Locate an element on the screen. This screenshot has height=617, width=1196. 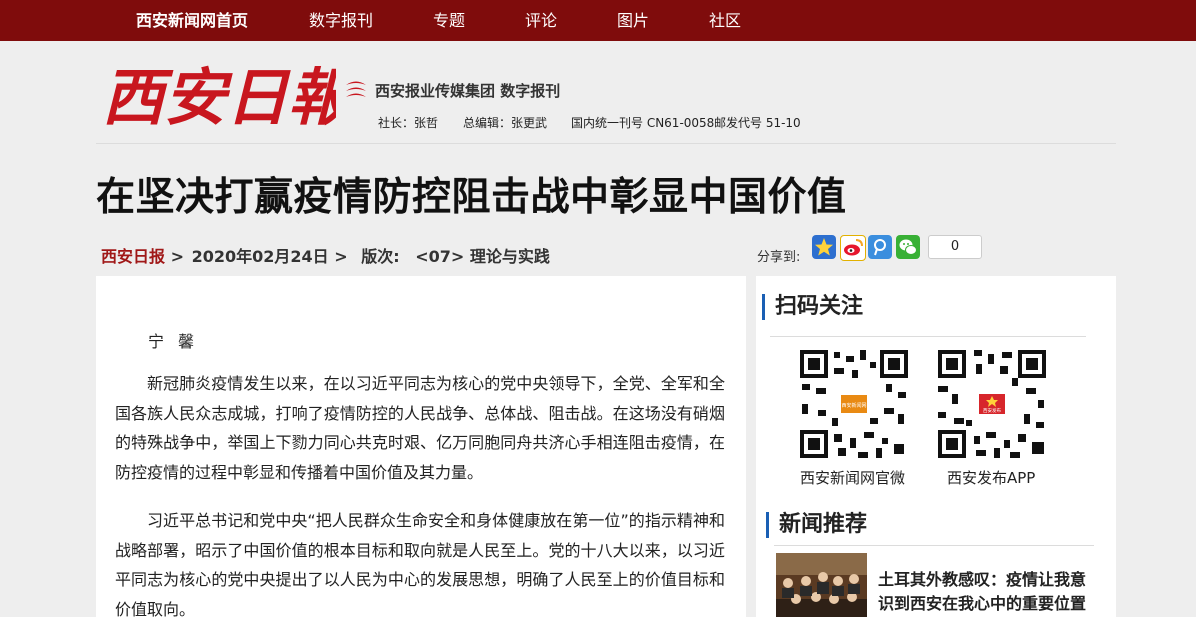
qr-section-title: 扫码关注 is located at coordinates (812, 307).